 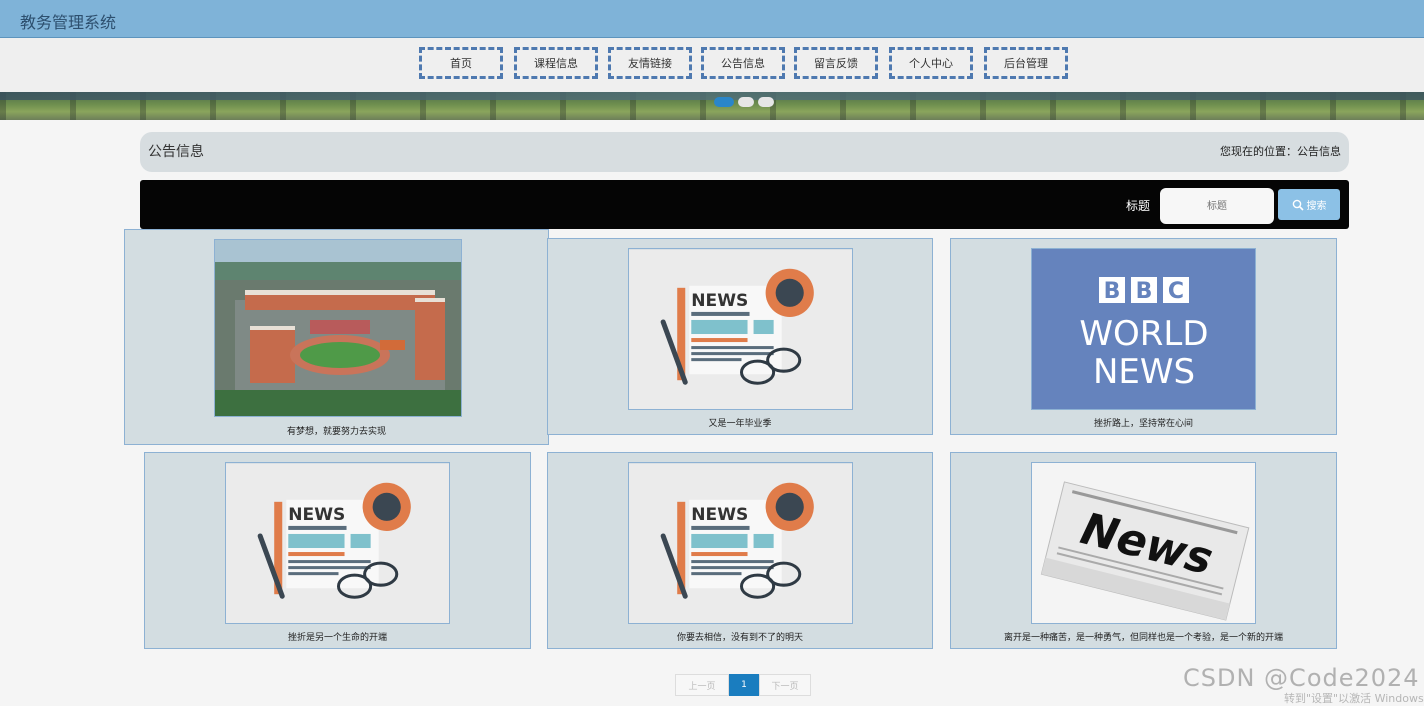 What do you see at coordinates (1301, 678) in the screenshot?
I see `watermark: CSDN @Code2024` at bounding box center [1301, 678].